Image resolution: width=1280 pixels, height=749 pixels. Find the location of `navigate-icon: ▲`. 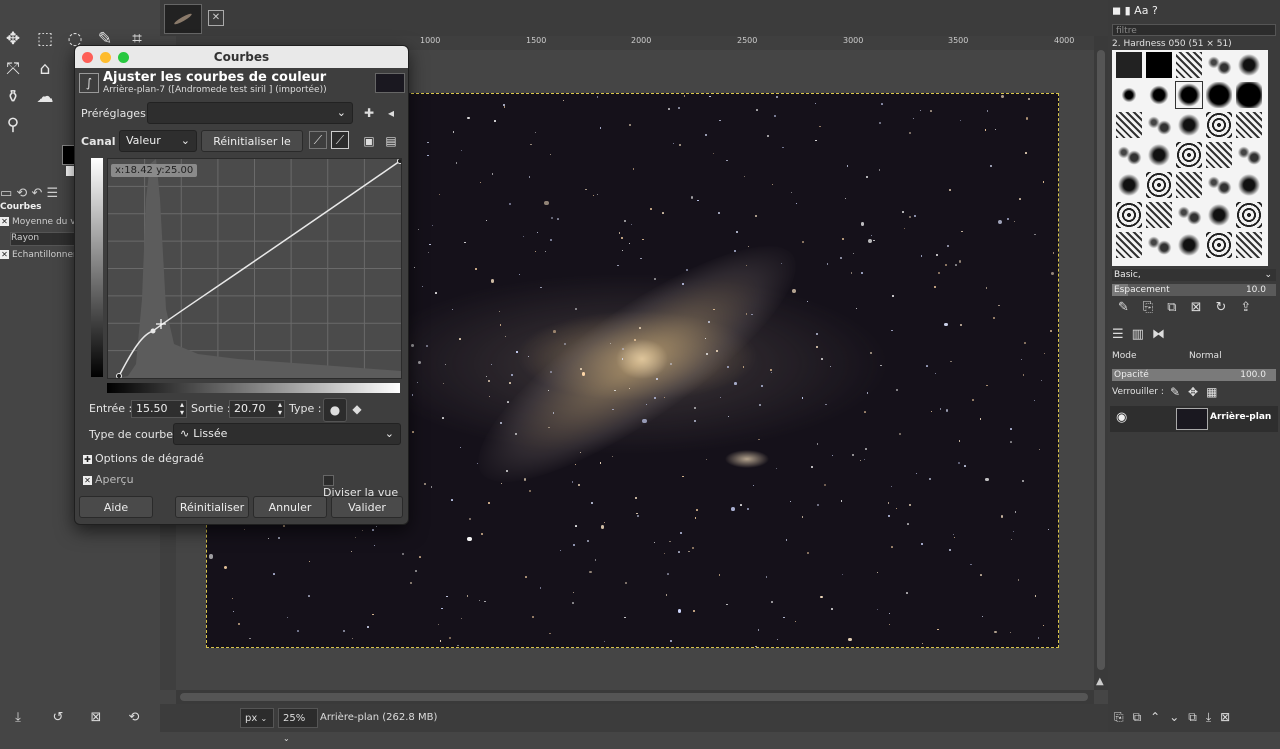

navigate-icon: ▲ is located at coordinates (1100, 681).